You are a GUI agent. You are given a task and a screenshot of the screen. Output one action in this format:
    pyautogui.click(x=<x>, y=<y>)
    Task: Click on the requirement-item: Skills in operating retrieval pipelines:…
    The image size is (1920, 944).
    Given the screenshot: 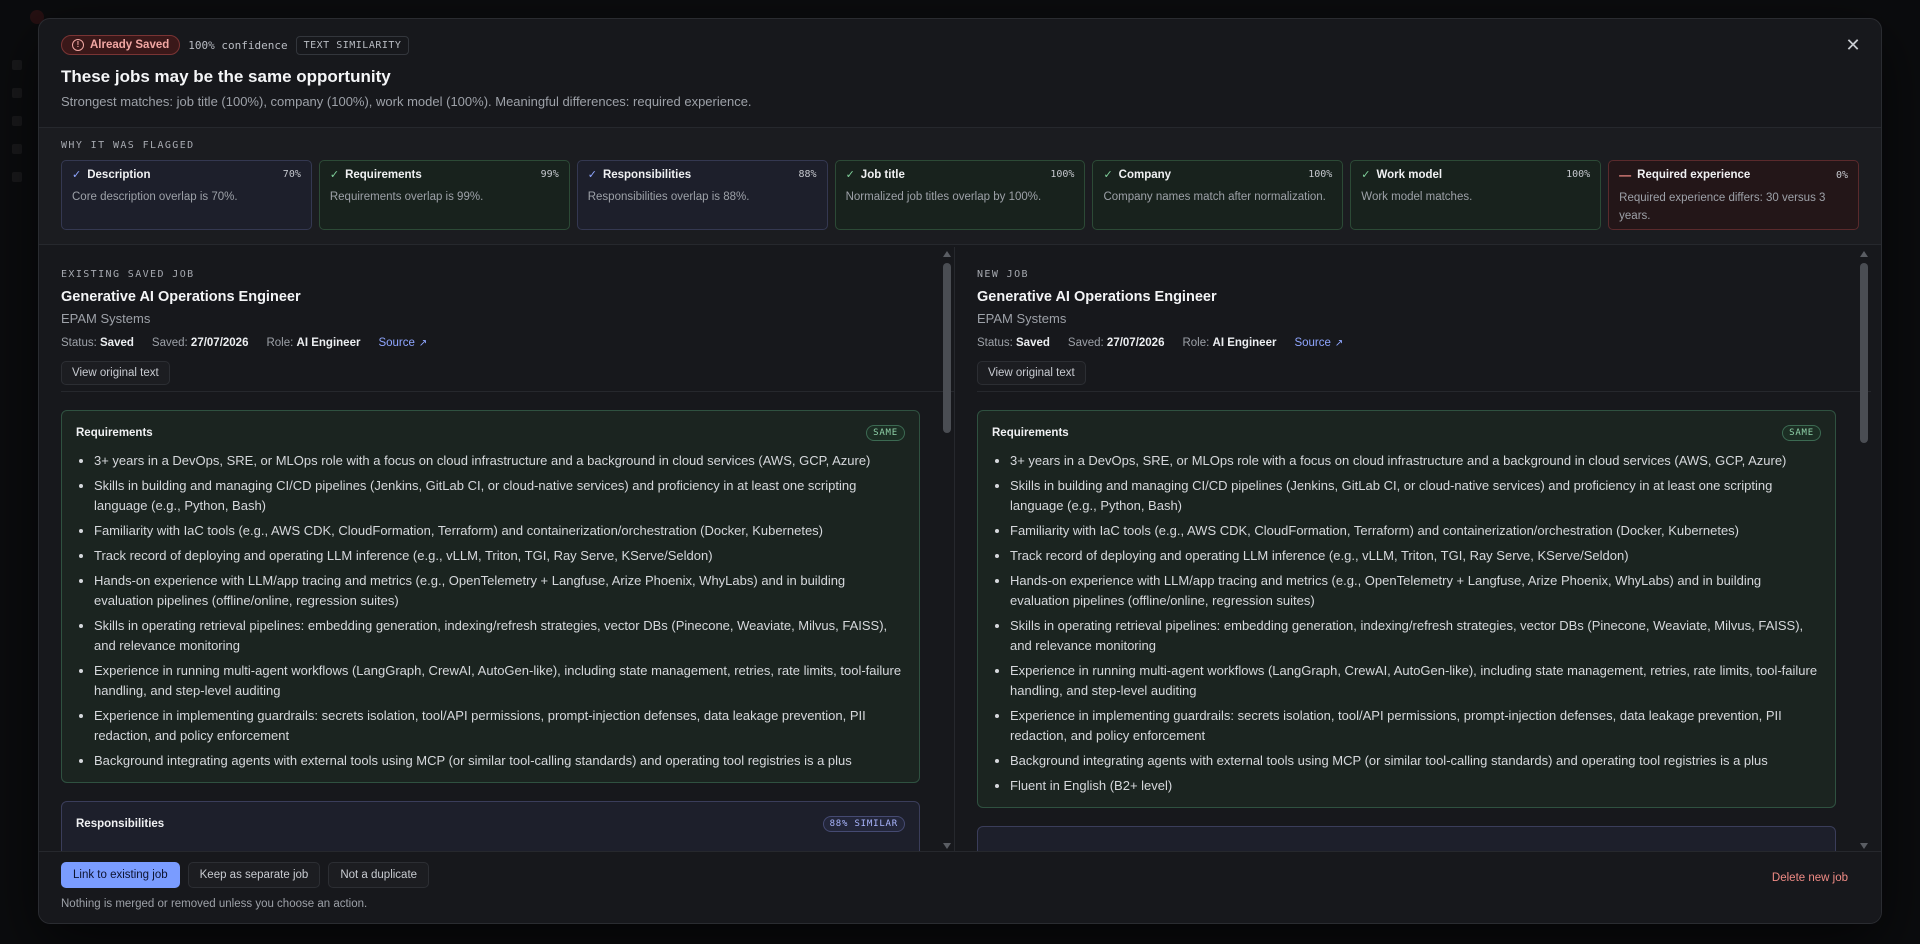 What is the action you would take?
    pyautogui.click(x=1415, y=636)
    